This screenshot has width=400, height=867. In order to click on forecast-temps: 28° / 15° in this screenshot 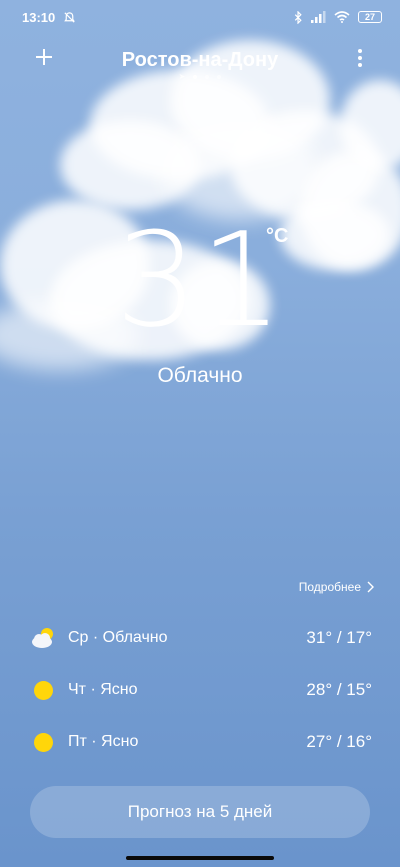, I will do `click(339, 689)`.